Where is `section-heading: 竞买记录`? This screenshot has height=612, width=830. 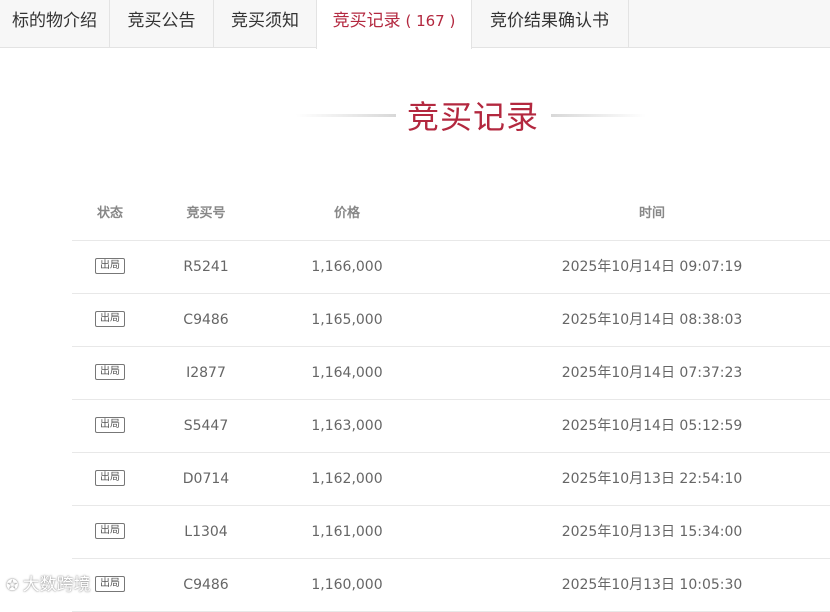 section-heading: 竞买记录 is located at coordinates (415, 115).